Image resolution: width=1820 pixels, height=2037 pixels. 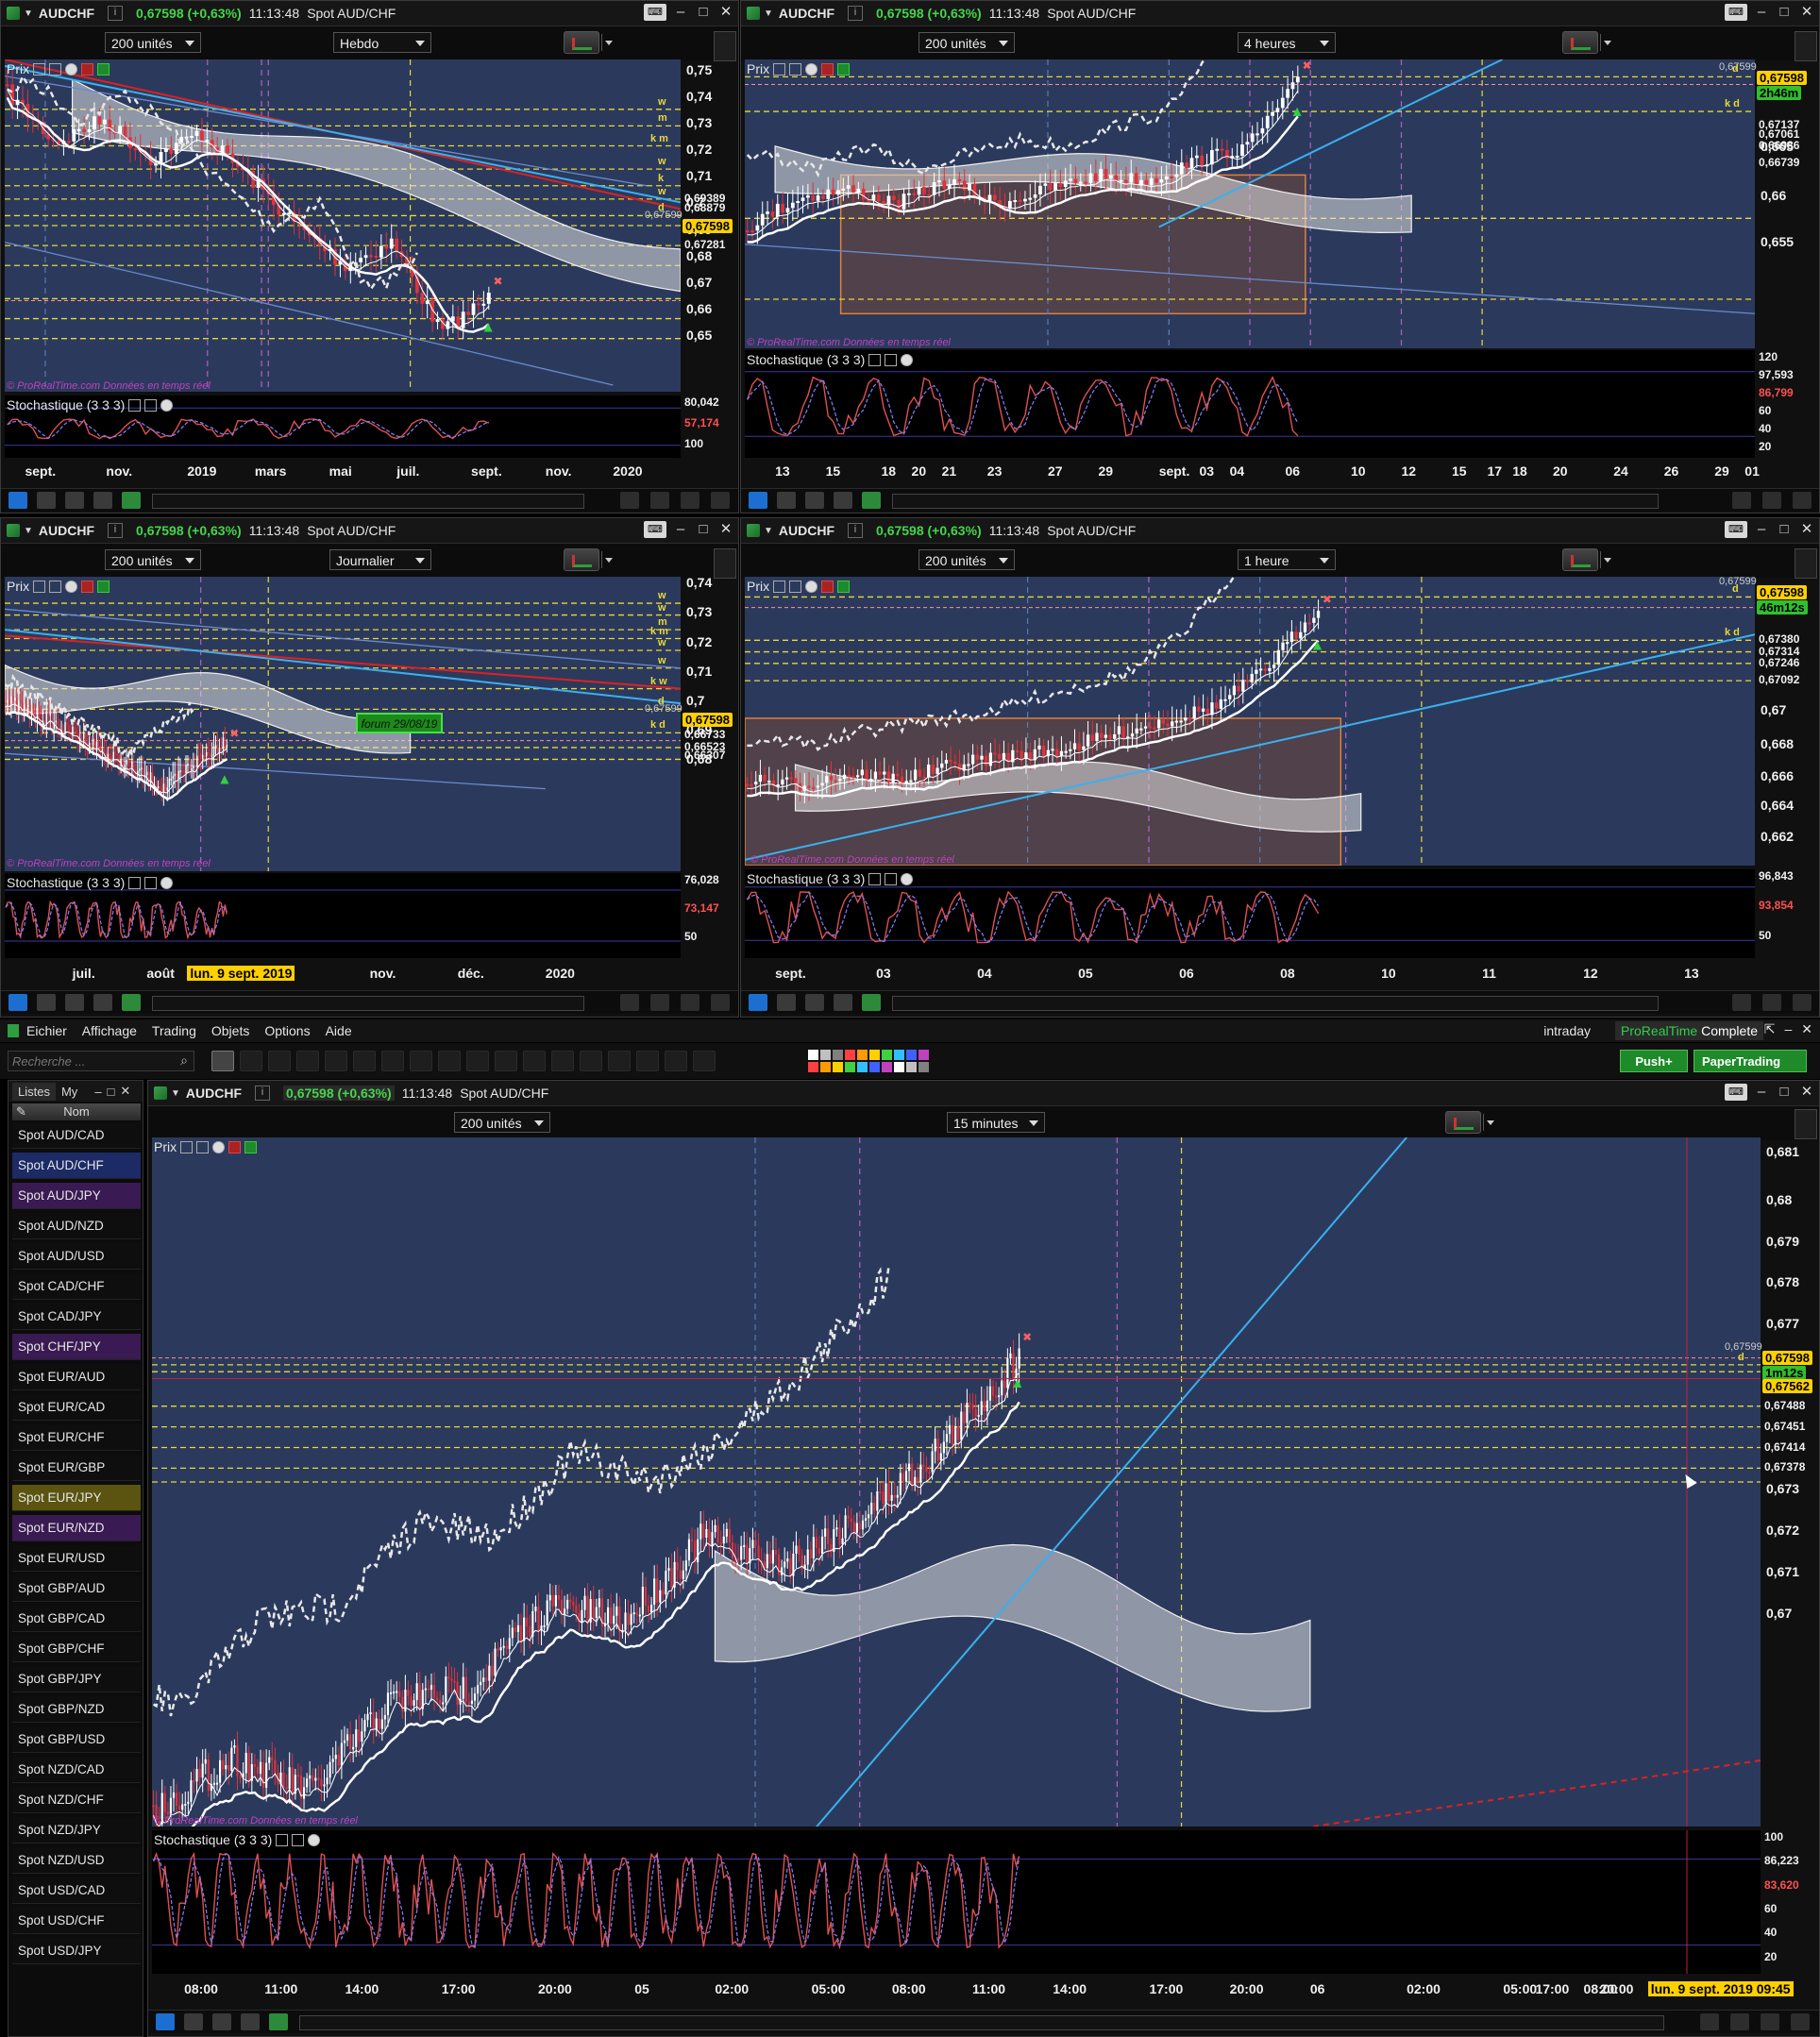 What do you see at coordinates (76, 1588) in the screenshot?
I see `list-item: Spot GBP/AUD` at bounding box center [76, 1588].